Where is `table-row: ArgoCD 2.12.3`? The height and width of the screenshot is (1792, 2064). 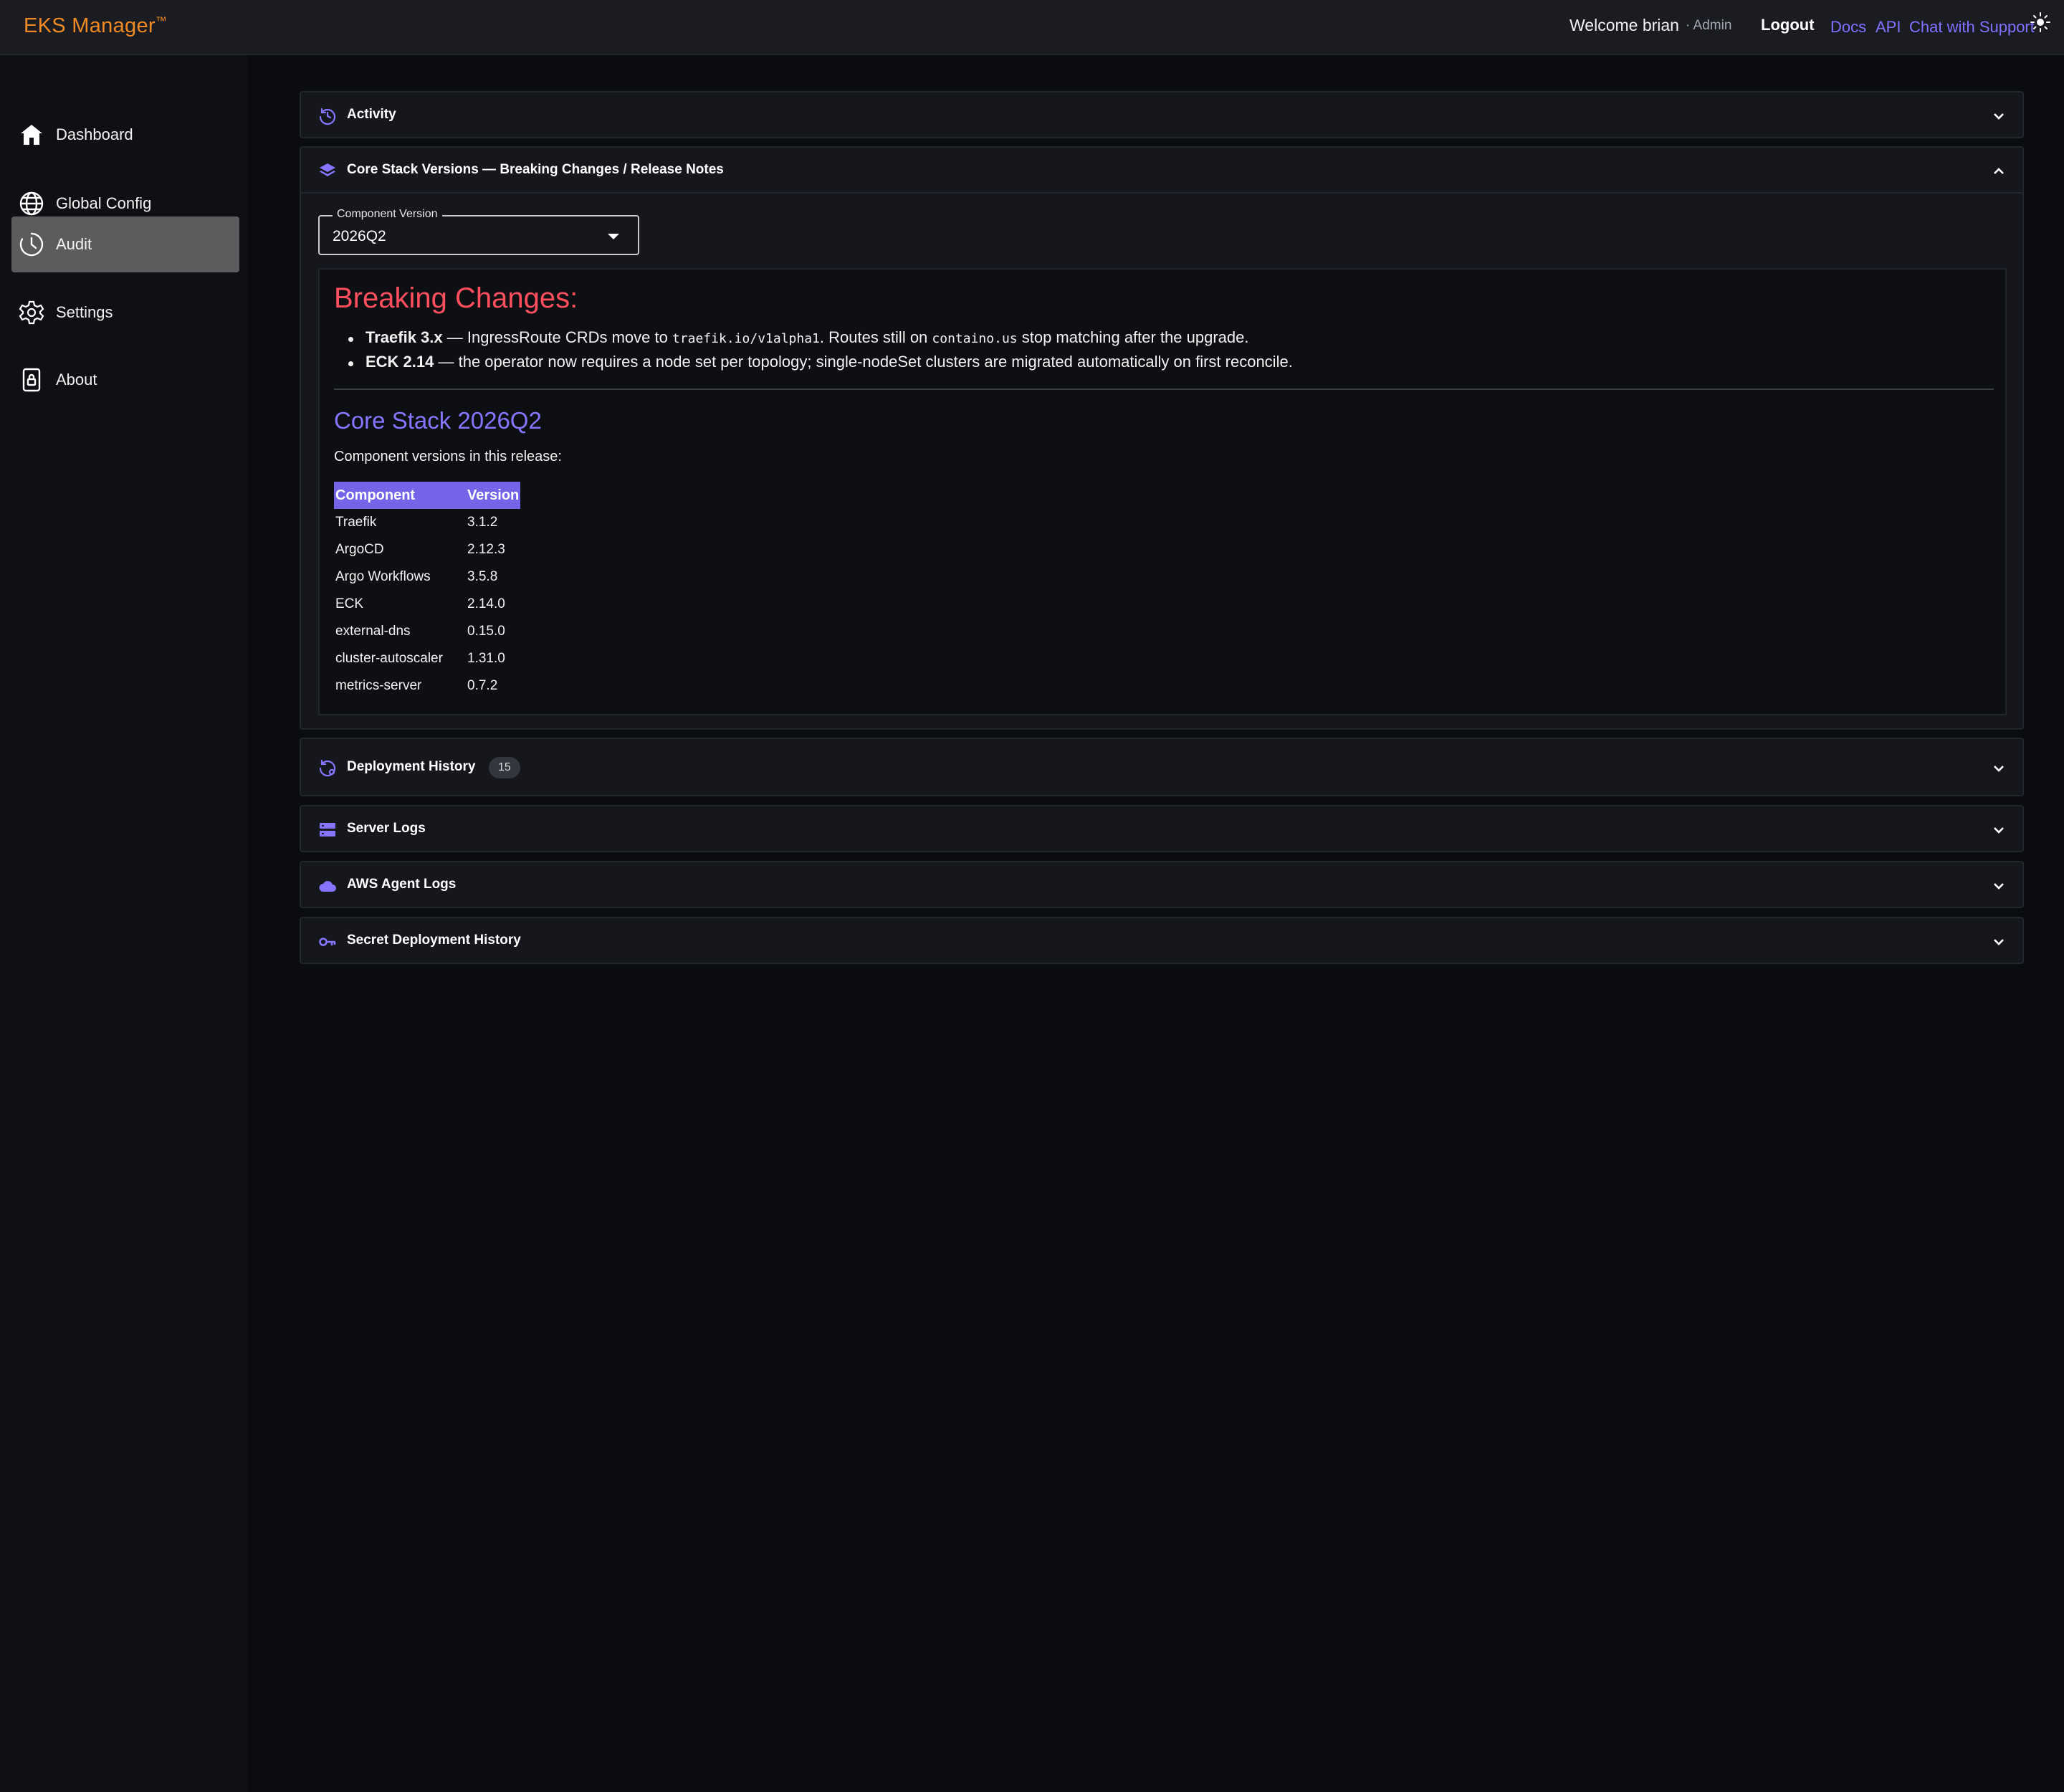
table-row: ArgoCD 2.12.3 is located at coordinates (427, 549).